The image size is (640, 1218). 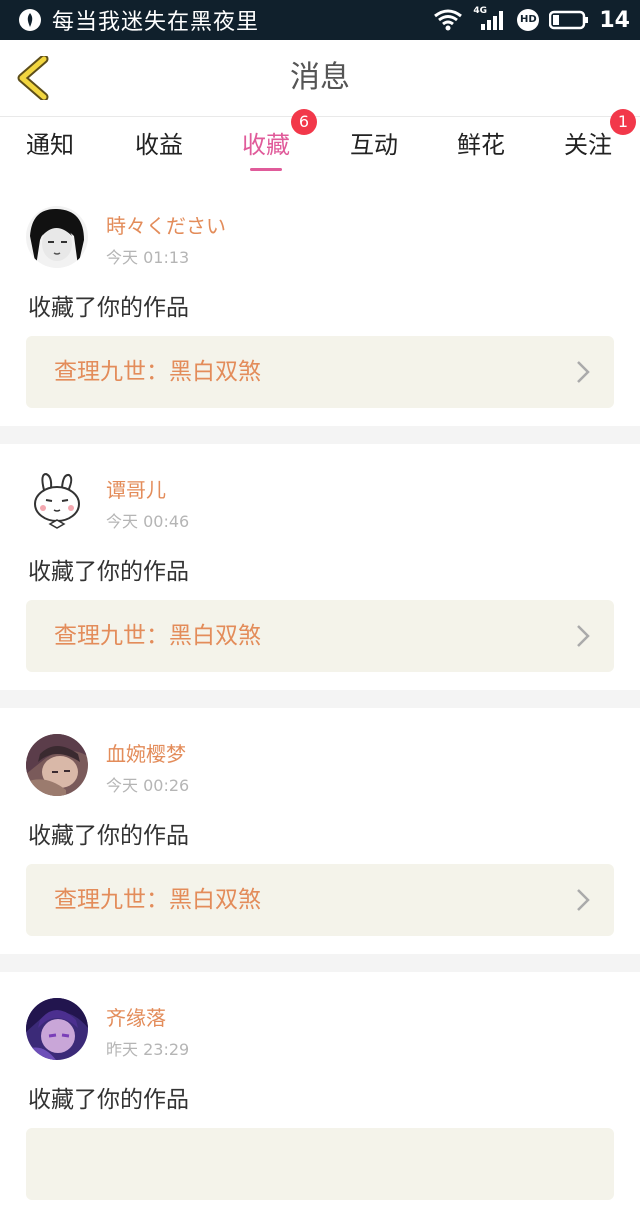 I want to click on favorites-count-badge: 6, so click(x=304, y=122).